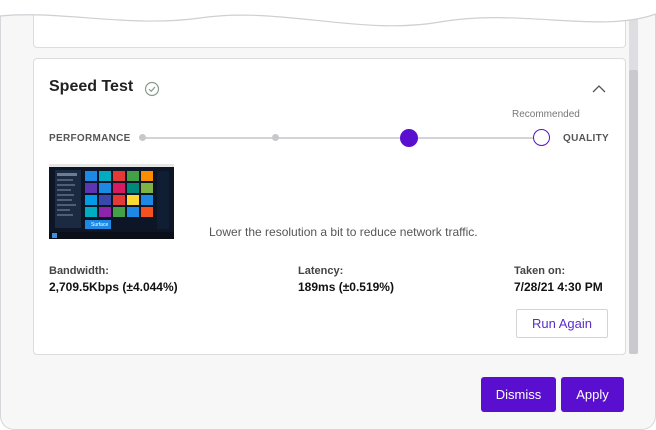 The width and height of the screenshot is (656, 430). I want to click on scrollbar-thumb, so click(633, 212).